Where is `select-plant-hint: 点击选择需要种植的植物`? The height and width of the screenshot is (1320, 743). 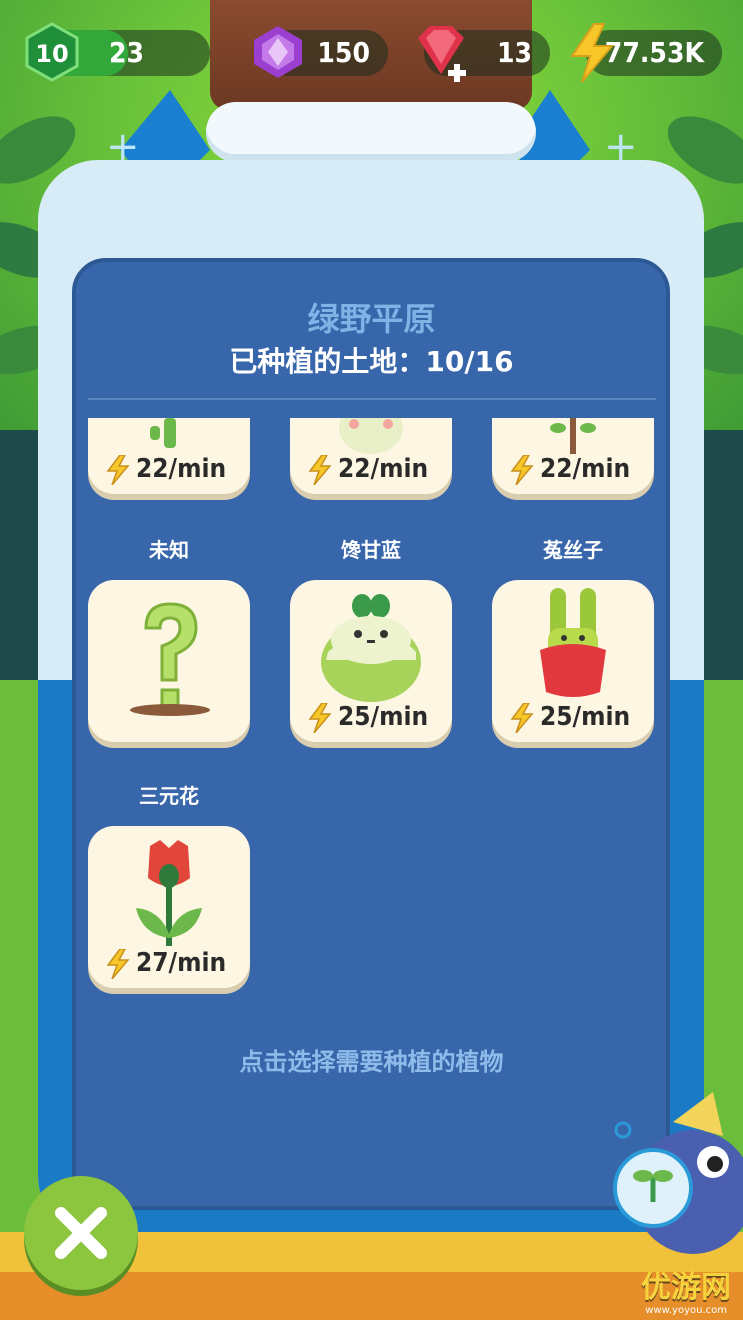 select-plant-hint: 点击选择需要种植的植物 is located at coordinates (371, 1062).